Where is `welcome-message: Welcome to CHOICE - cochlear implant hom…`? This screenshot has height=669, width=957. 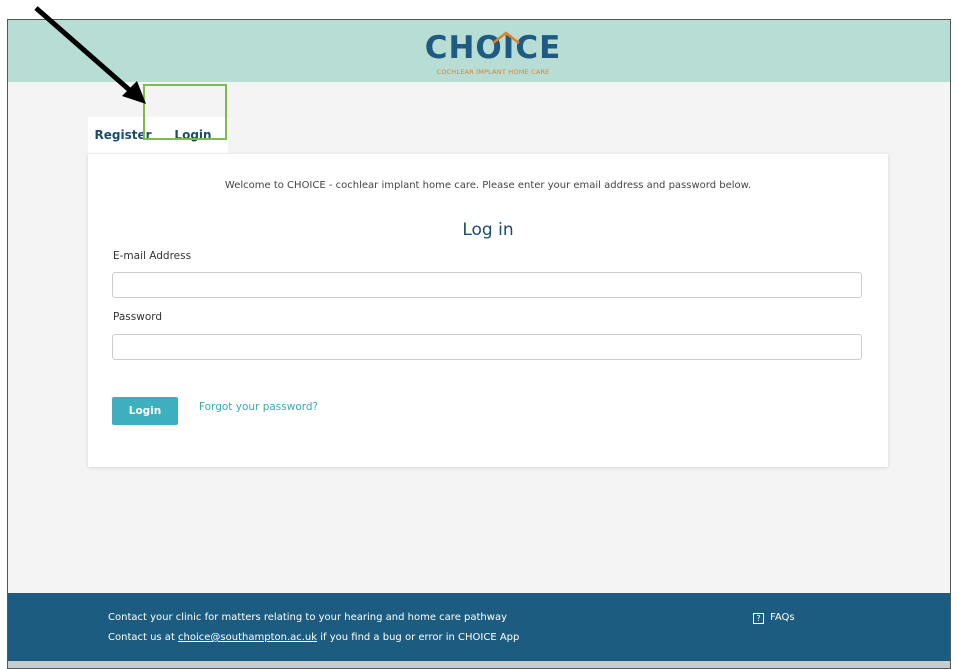
welcome-message: Welcome to CHOICE - cochlear implant hom… is located at coordinates (488, 185).